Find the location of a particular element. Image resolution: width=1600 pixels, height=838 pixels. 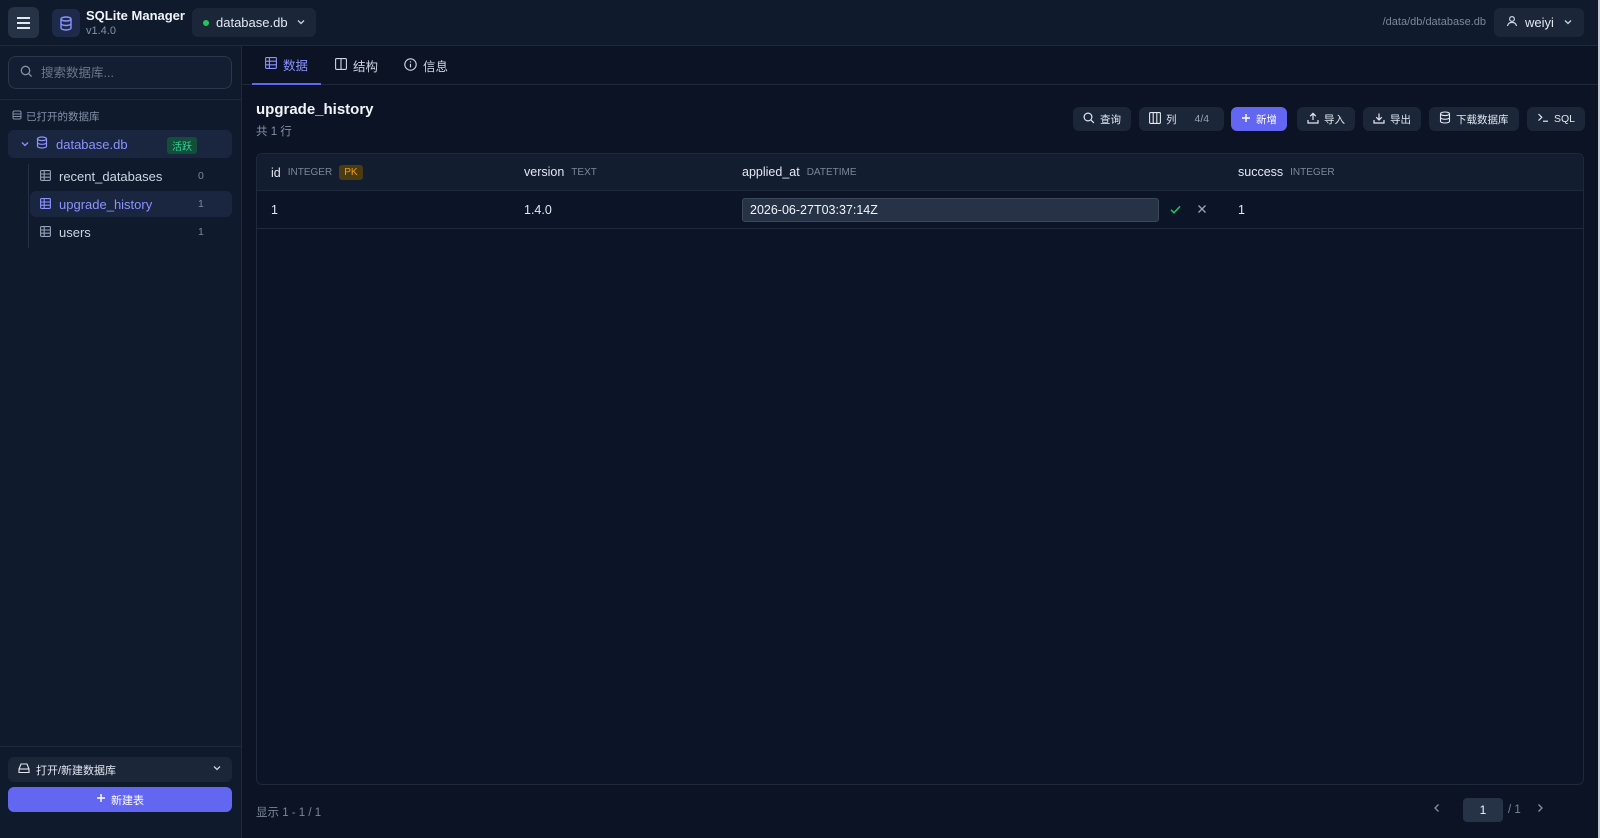

user-name: weiyi is located at coordinates (1539, 22).